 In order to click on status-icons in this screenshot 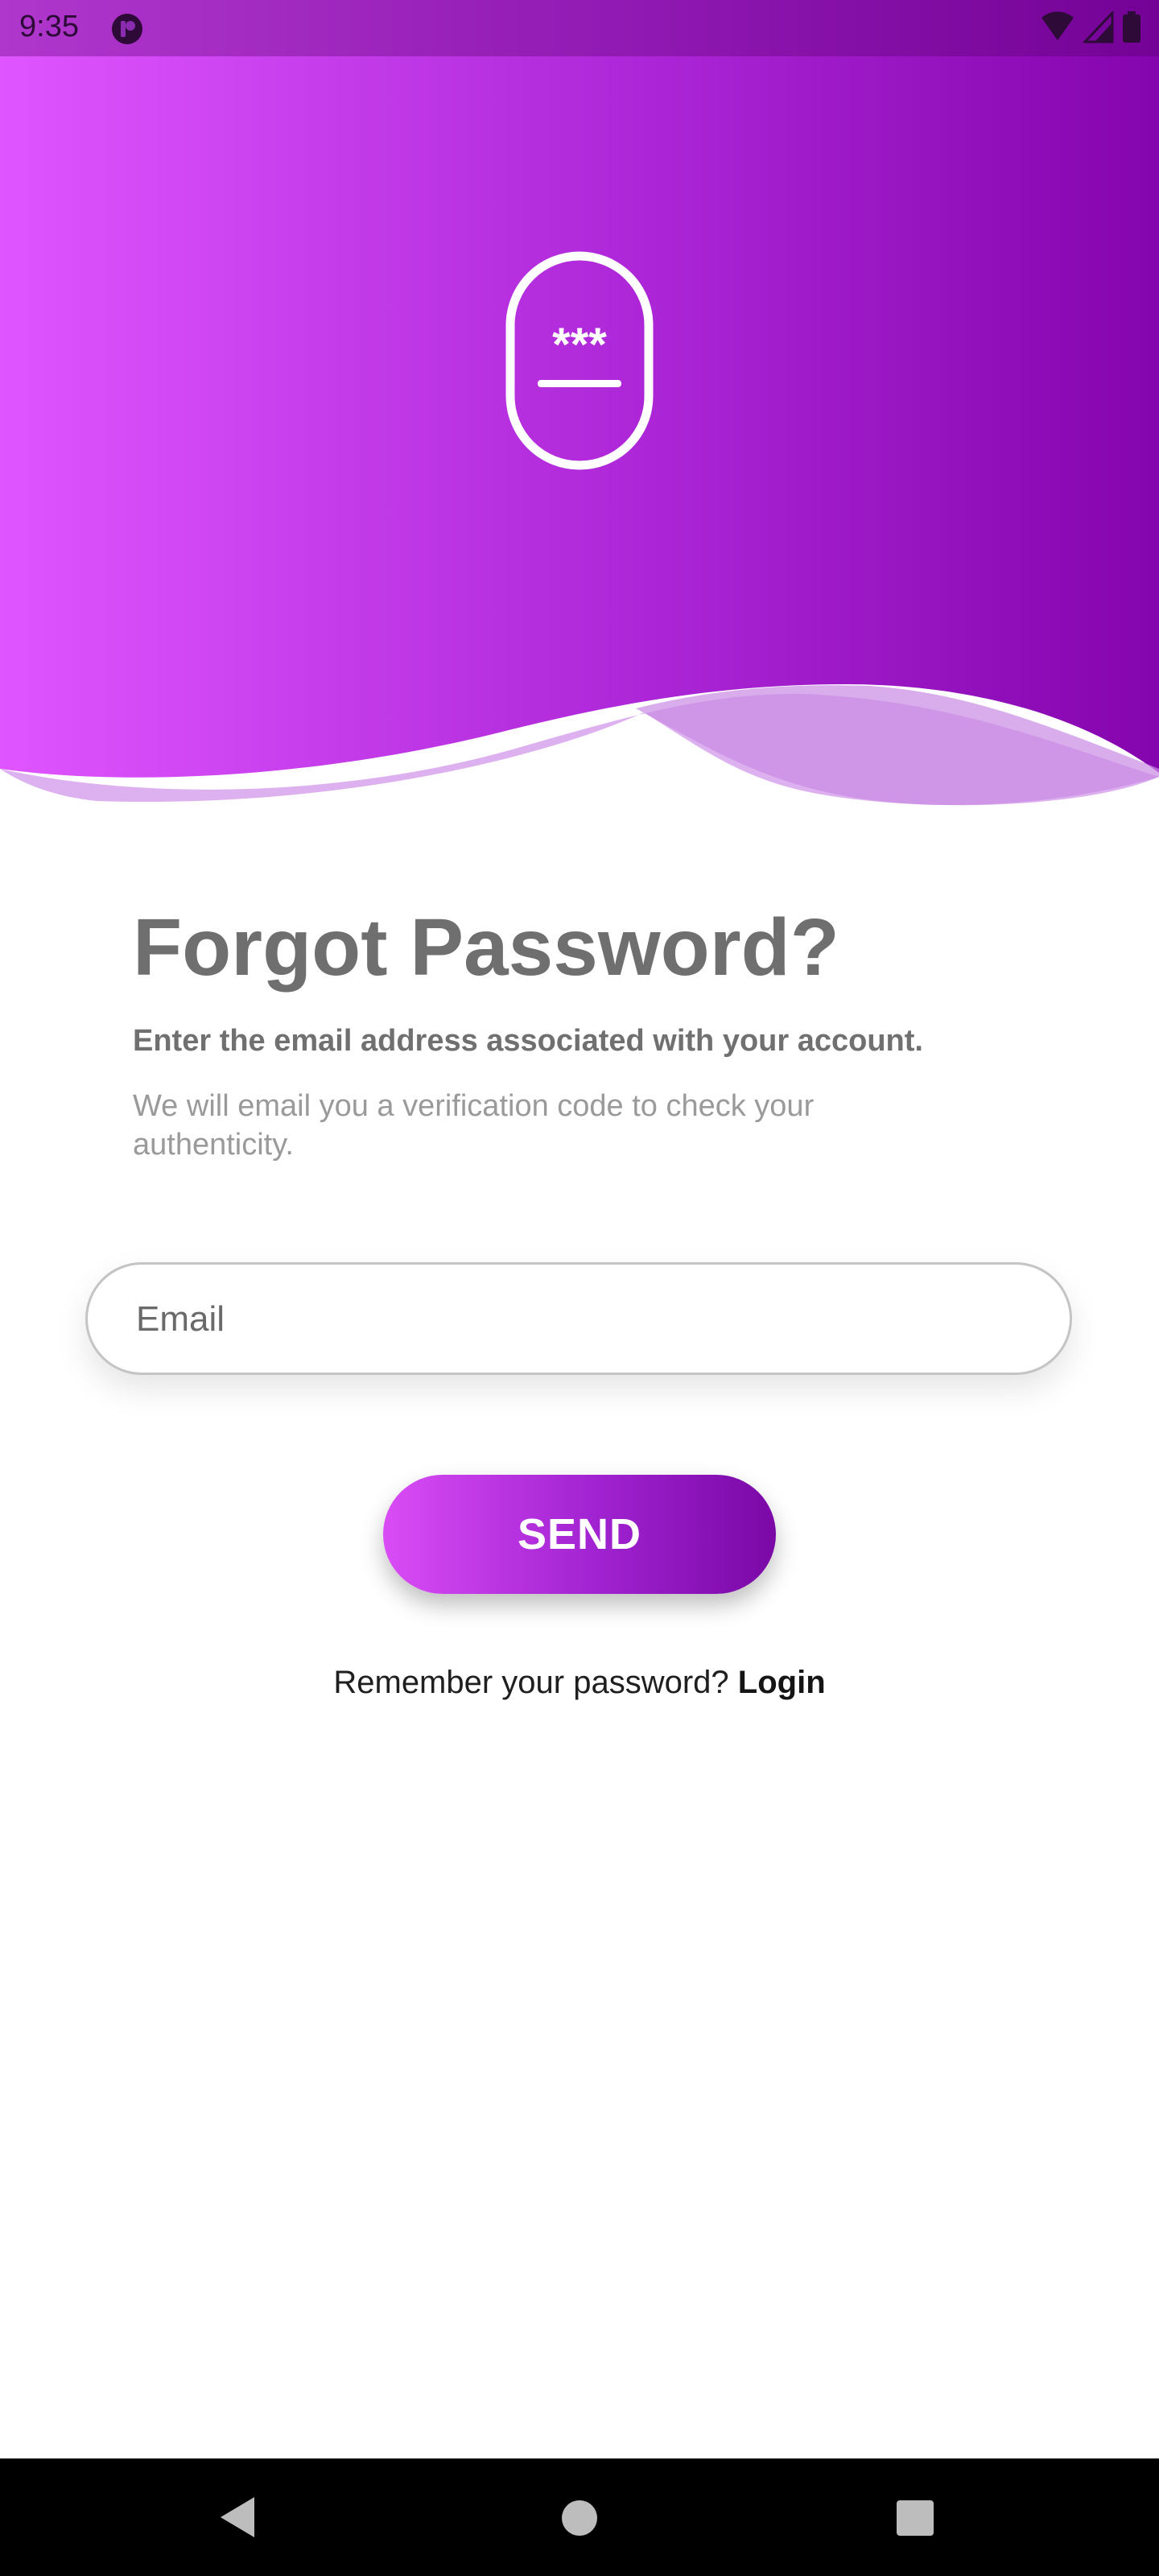, I will do `click(1090, 27)`.